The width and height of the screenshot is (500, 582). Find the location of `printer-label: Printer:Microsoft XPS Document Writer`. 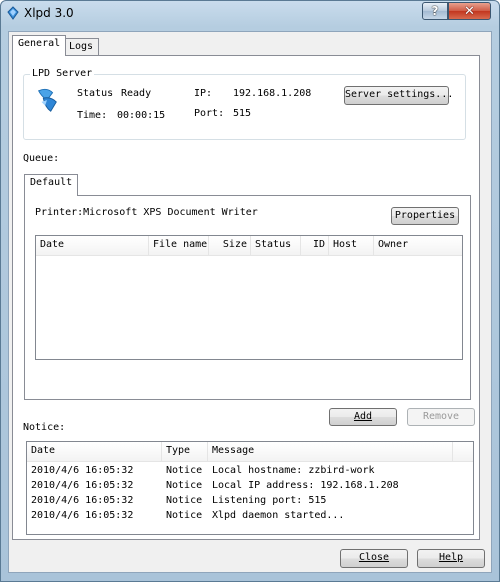

printer-label: Printer:Microsoft XPS Document Writer is located at coordinates (146, 212).